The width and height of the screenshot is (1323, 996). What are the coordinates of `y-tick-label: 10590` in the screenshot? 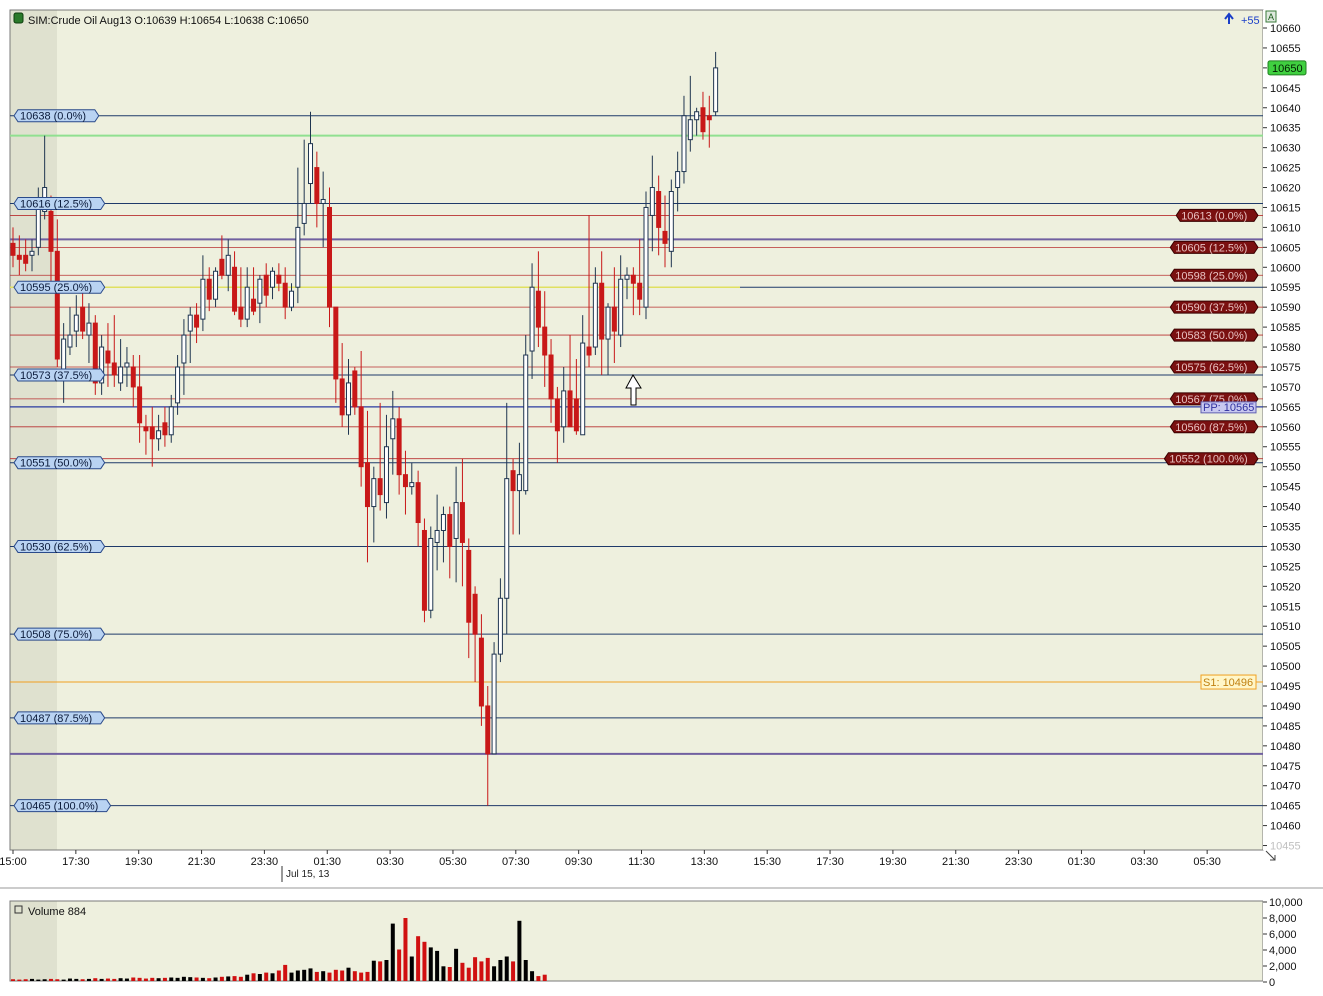 It's located at (1285, 308).